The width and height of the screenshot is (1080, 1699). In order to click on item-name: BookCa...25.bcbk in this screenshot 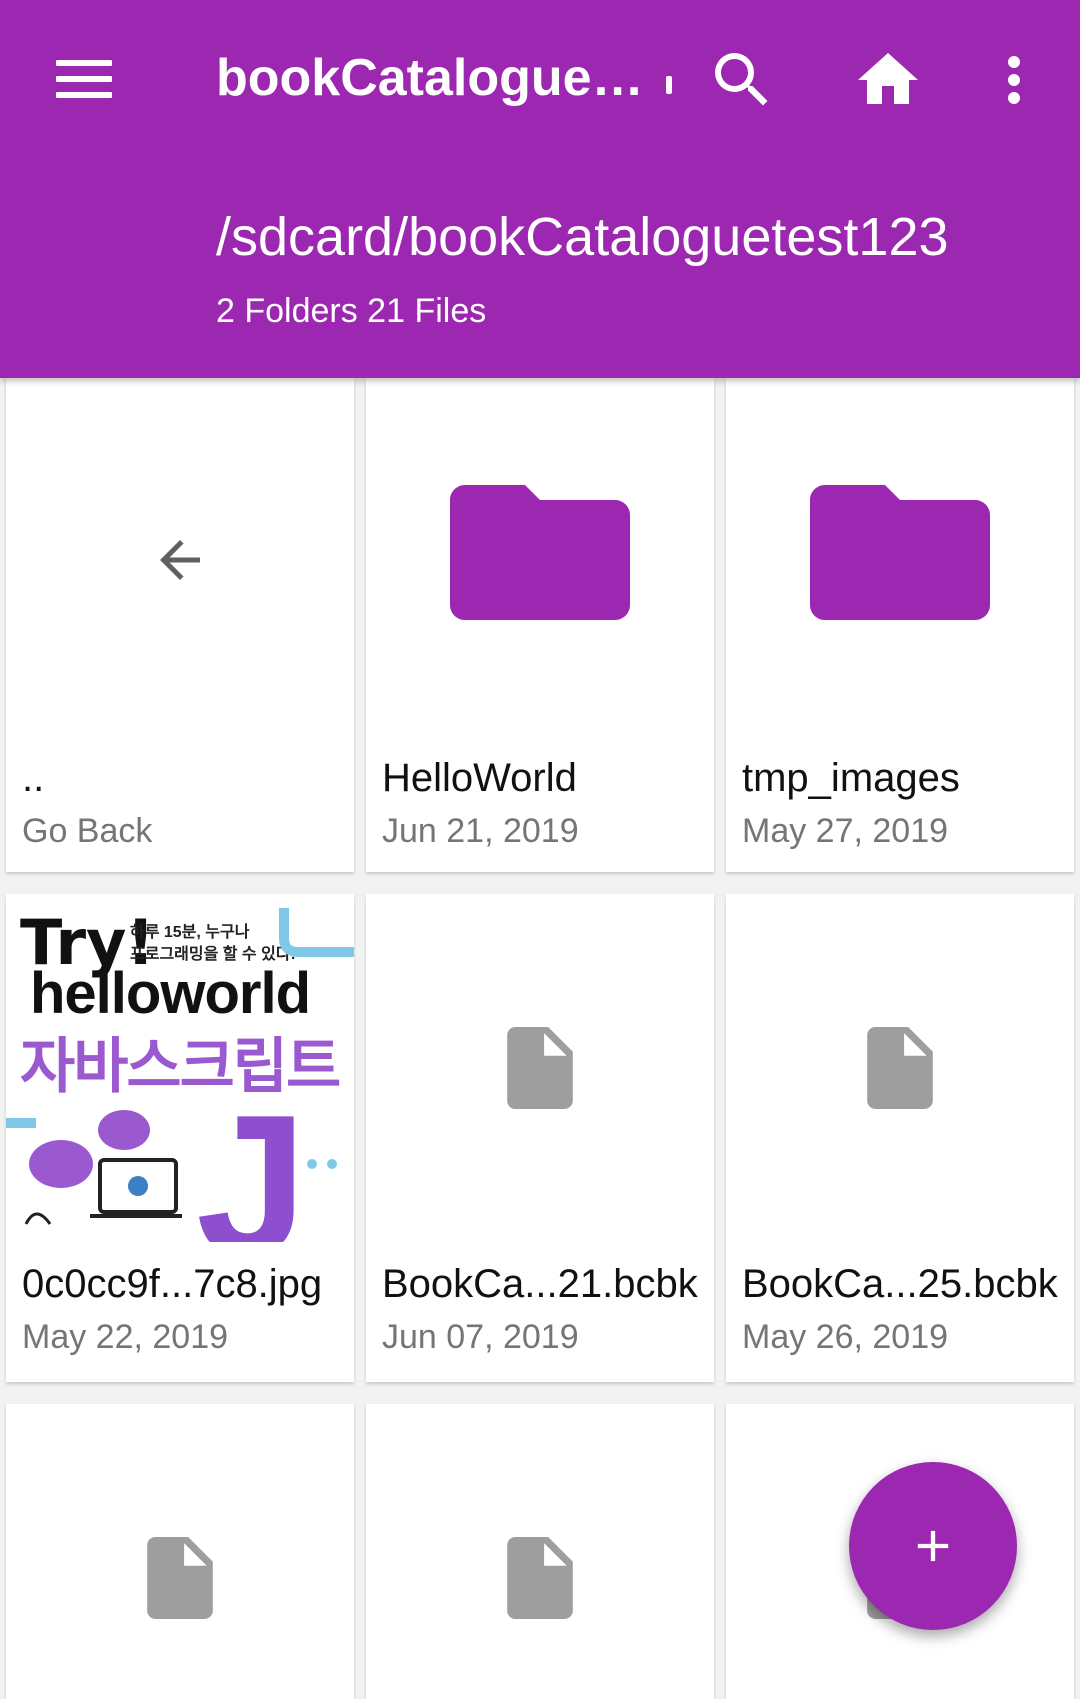, I will do `click(900, 1284)`.